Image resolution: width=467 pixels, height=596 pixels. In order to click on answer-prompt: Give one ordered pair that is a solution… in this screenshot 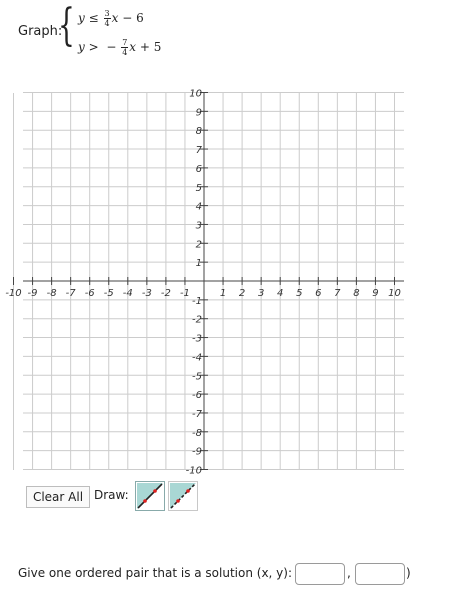, I will do `click(159, 573)`.